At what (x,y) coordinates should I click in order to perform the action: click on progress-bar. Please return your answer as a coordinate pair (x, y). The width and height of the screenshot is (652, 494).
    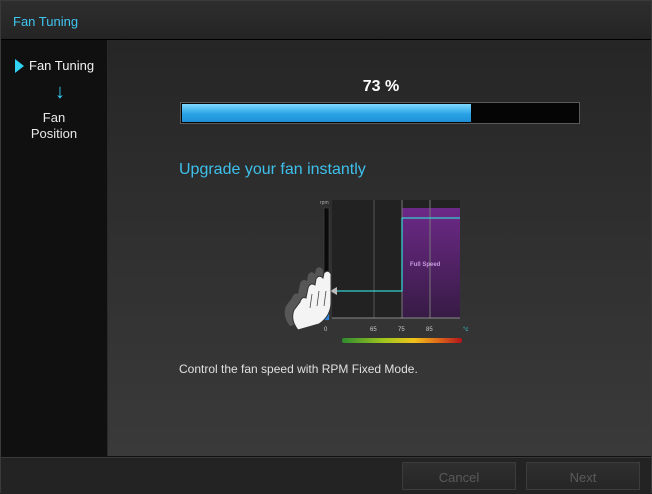
    Looking at the image, I should click on (380, 113).